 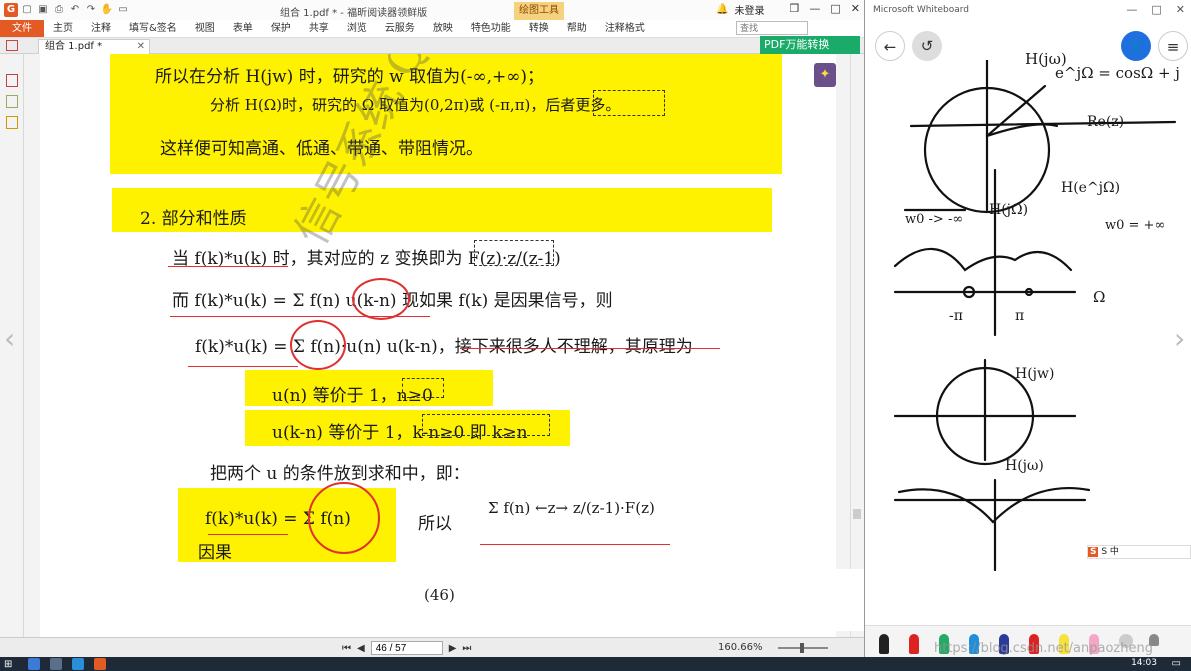 I want to click on sketch-label: Re(z), so click(x=1106, y=122).